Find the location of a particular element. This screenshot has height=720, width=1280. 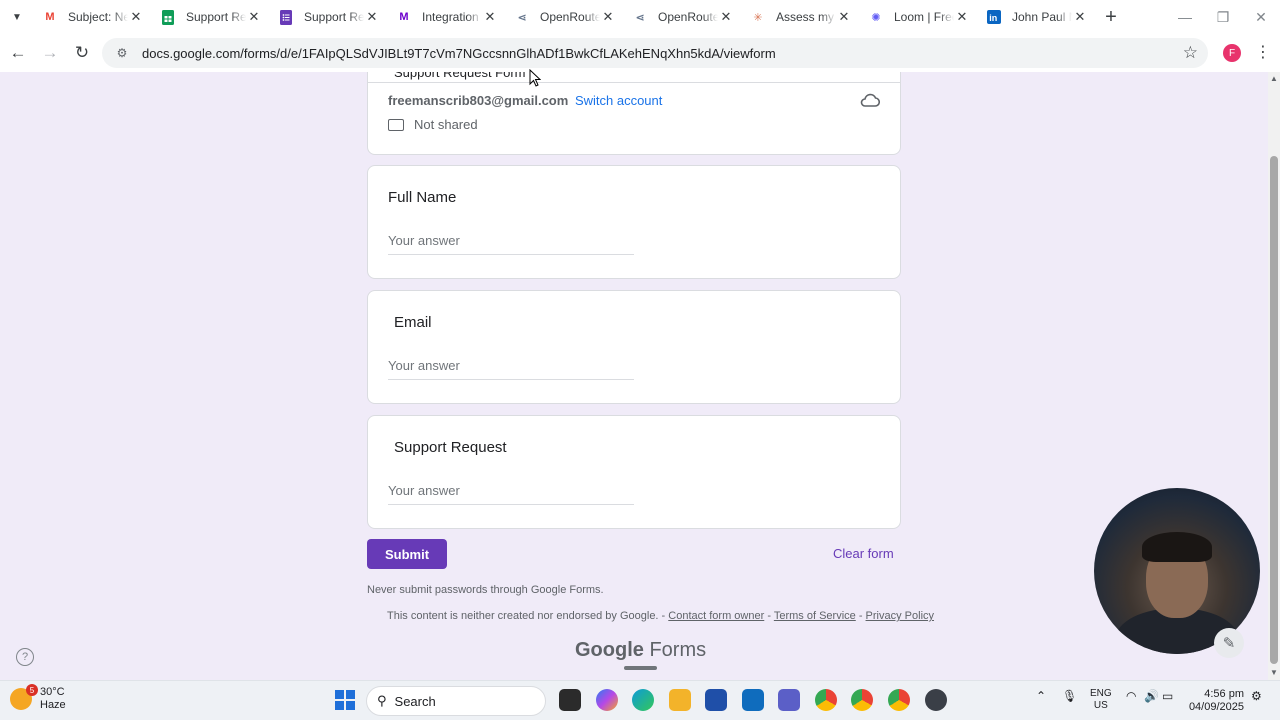

search-icon: ⚲ is located at coordinates (382, 700).